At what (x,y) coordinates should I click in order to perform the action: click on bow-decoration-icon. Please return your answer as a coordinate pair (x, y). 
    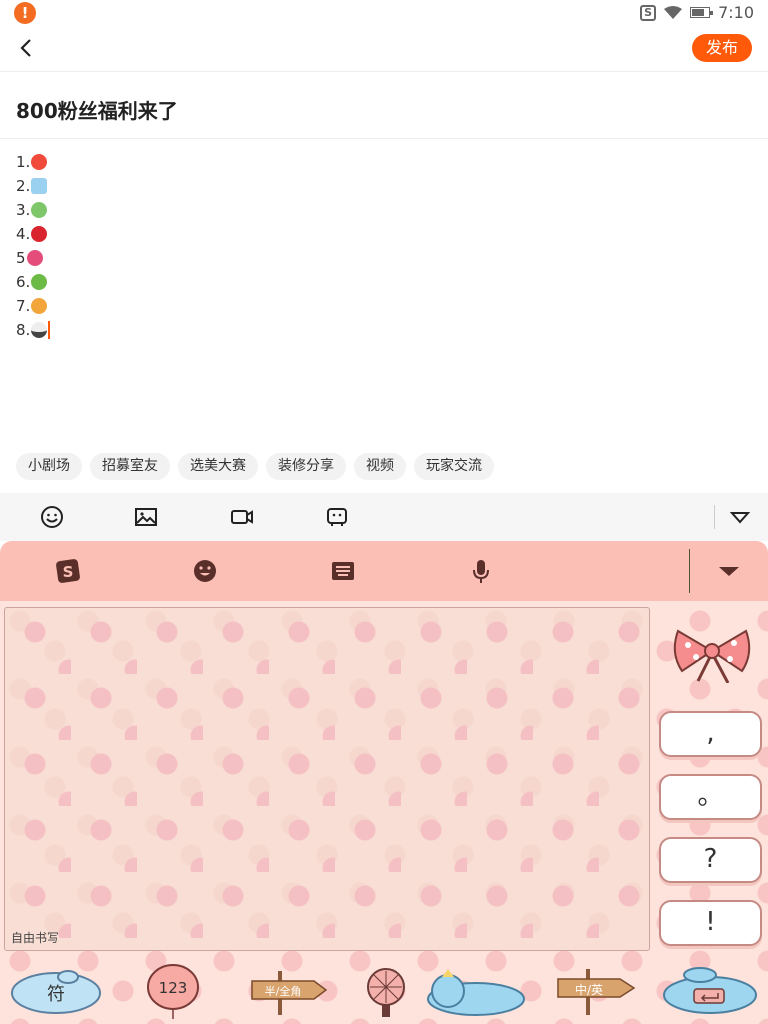
    Looking at the image, I should click on (712, 656).